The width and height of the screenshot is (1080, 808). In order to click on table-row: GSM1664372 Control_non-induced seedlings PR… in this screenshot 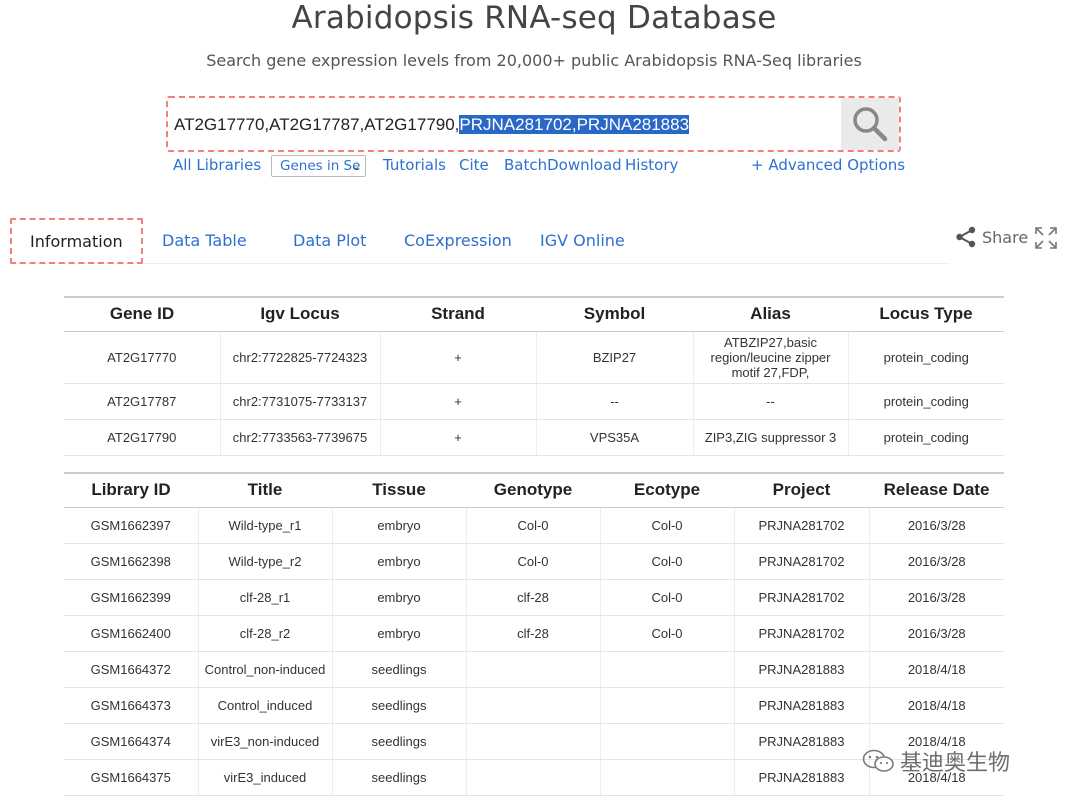, I will do `click(534, 669)`.